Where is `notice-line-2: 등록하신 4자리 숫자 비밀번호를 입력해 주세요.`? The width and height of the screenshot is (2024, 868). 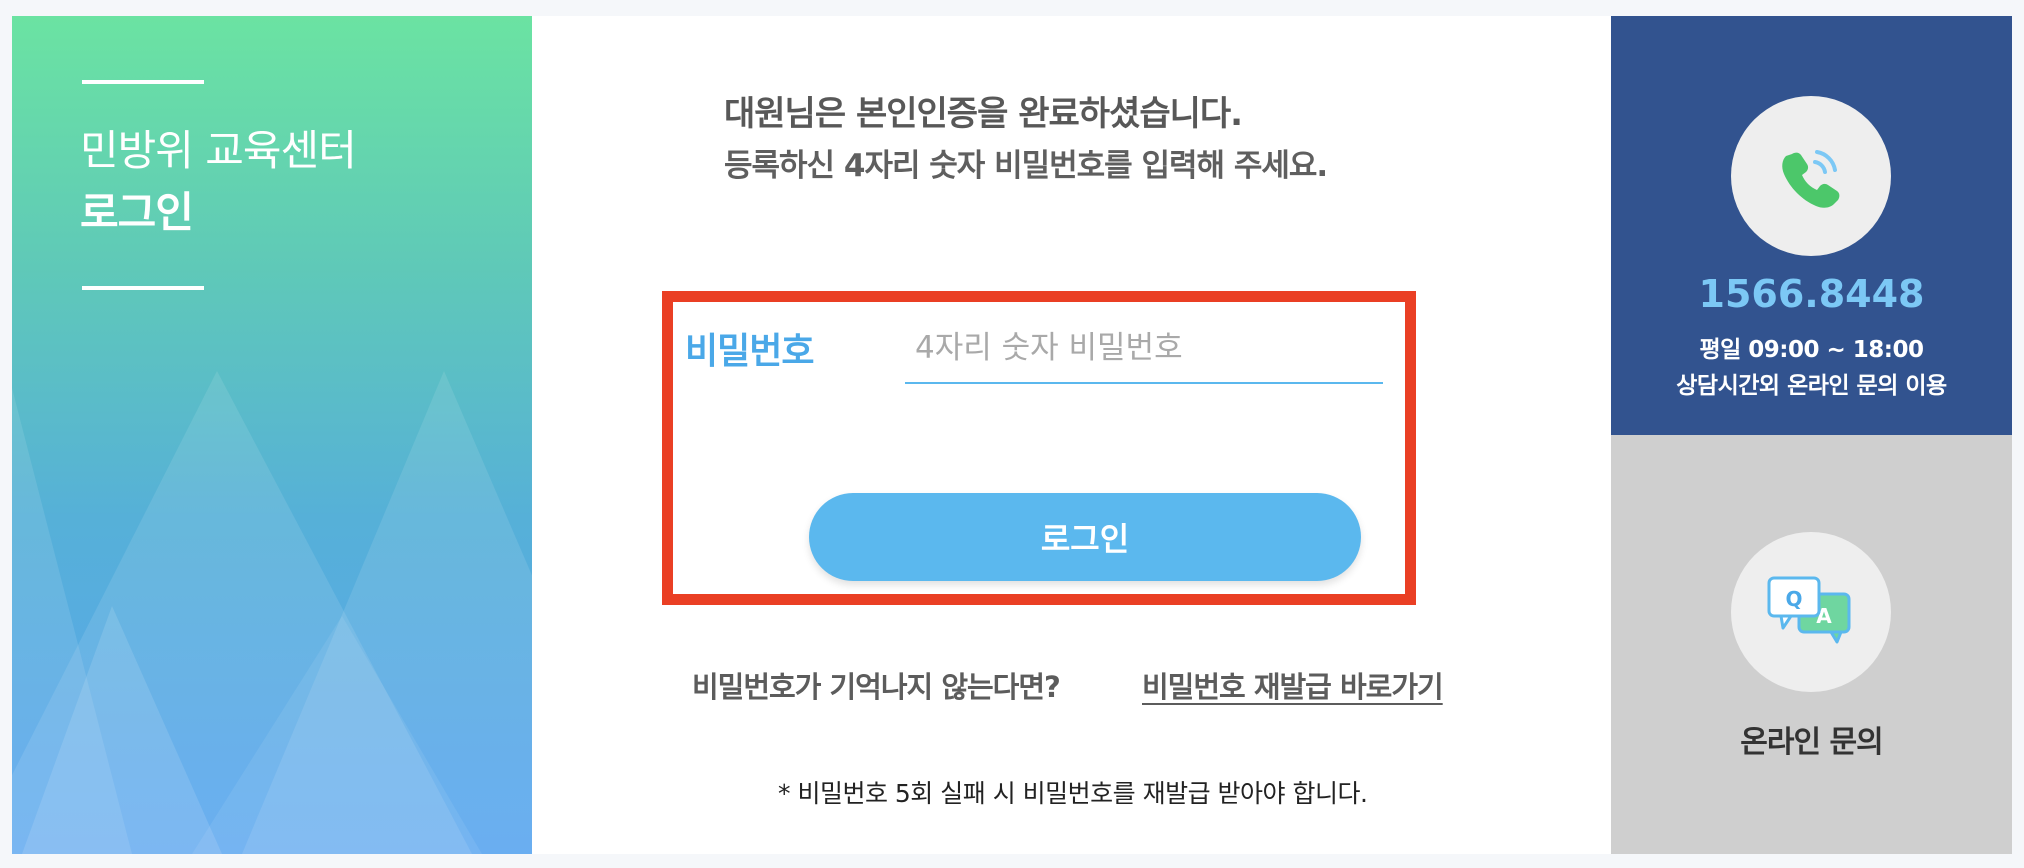 notice-line-2: 등록하신 4자리 숫자 비밀번호를 입력해 주세요. is located at coordinates (1026, 166).